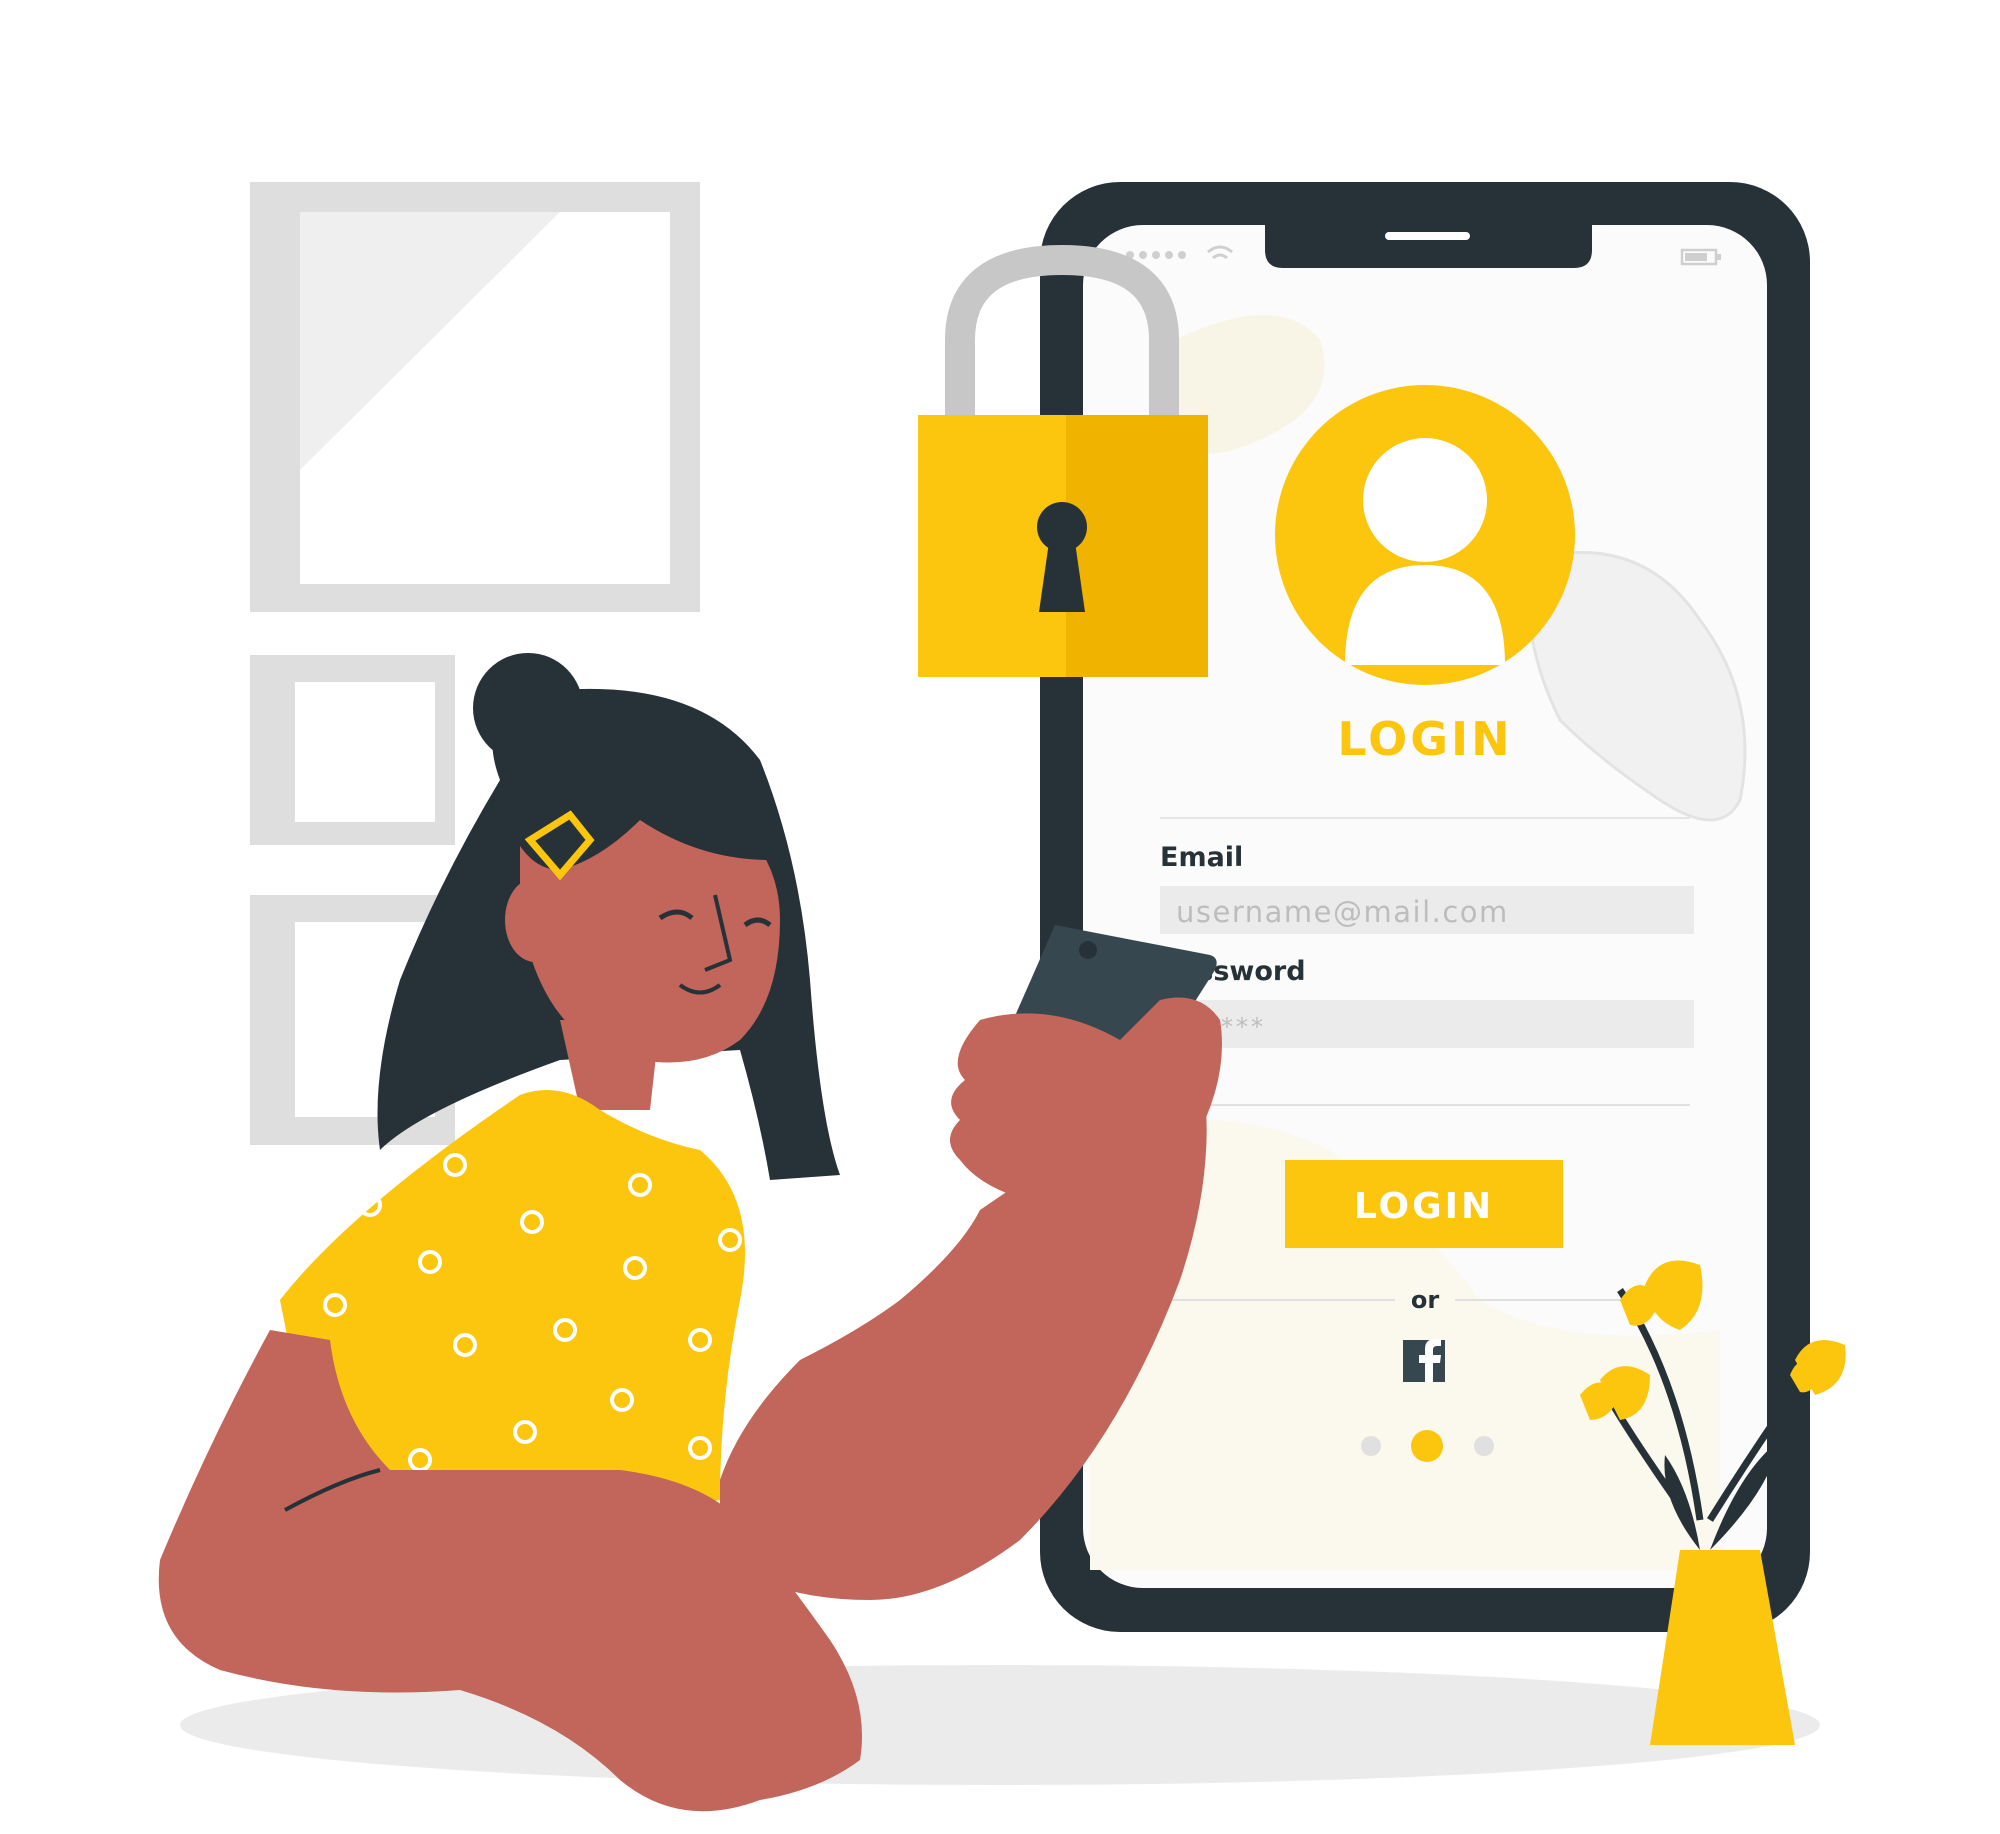  I want to click on phone-notch, so click(1428, 246).